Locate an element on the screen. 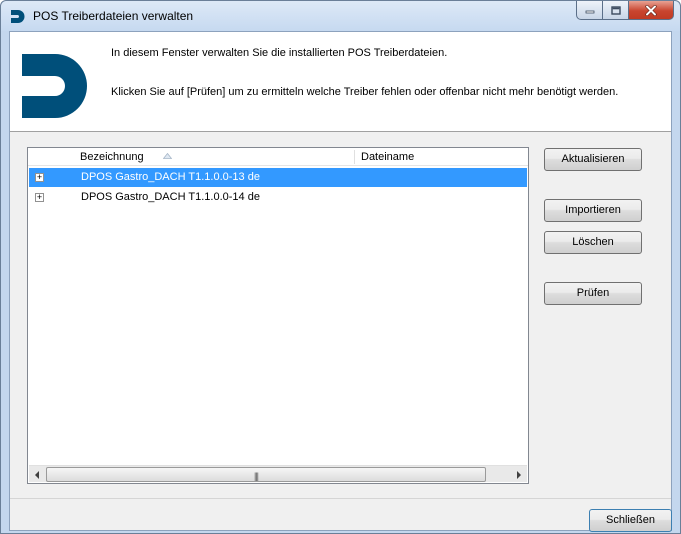 This screenshot has width=681, height=534. scrollbar-thumb: ||| is located at coordinates (266, 474).